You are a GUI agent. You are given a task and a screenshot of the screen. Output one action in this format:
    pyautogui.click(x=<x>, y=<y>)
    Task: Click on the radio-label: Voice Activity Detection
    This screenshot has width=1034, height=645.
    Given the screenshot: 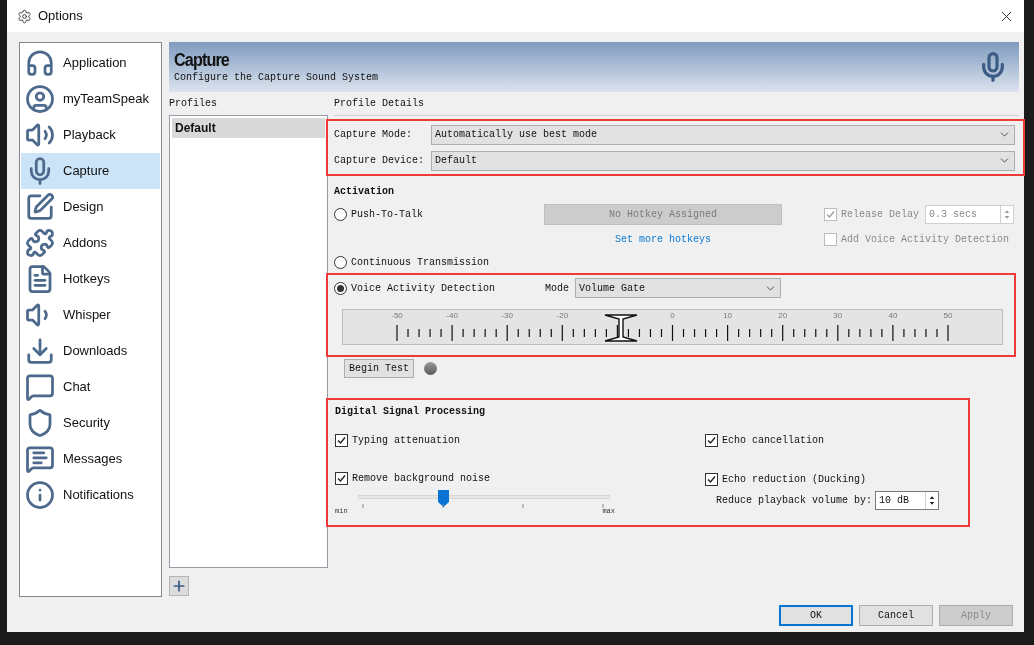 What is the action you would take?
    pyautogui.click(x=423, y=288)
    